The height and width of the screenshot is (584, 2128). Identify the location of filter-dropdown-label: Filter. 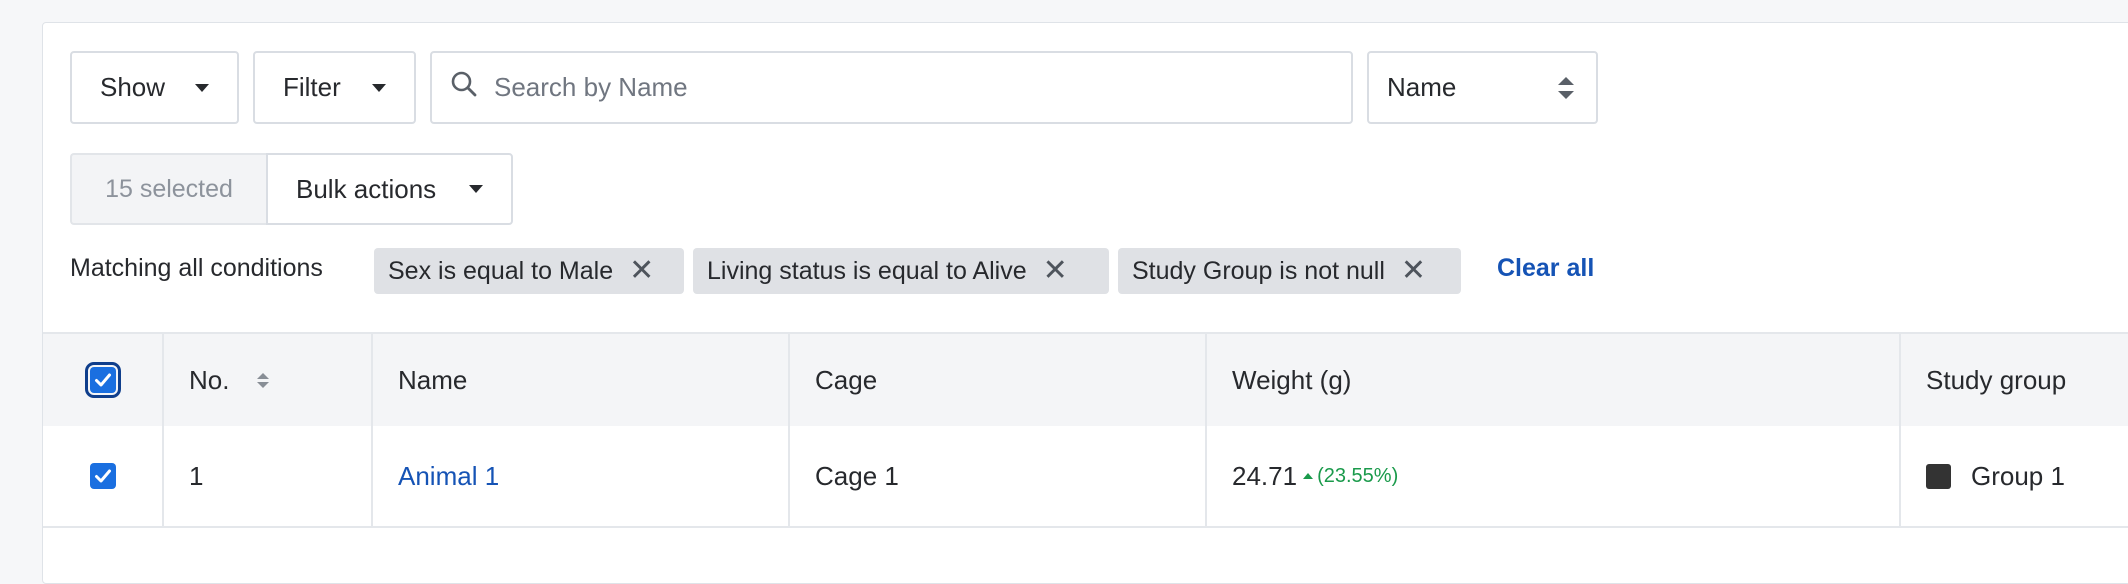
(312, 87).